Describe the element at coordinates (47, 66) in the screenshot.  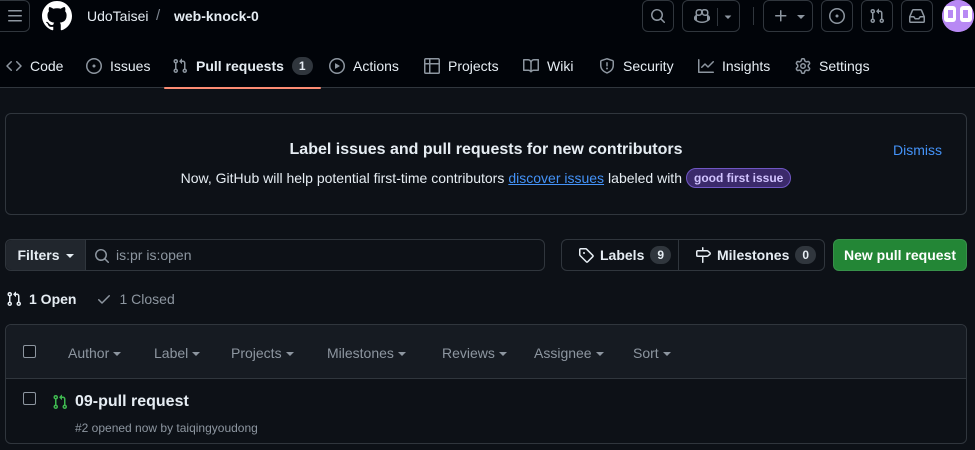
I see `tab-label: Code` at that location.